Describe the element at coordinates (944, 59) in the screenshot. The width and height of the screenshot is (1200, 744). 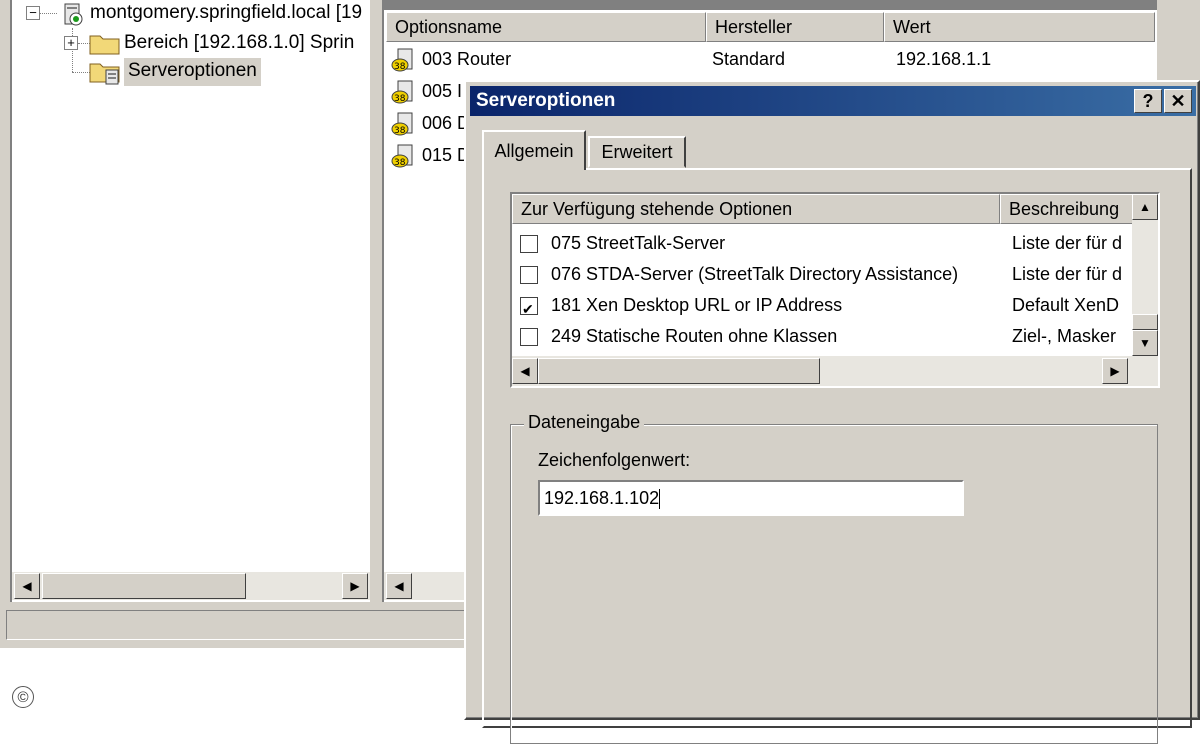
I see `option-value: 192.168.1.1` at that location.